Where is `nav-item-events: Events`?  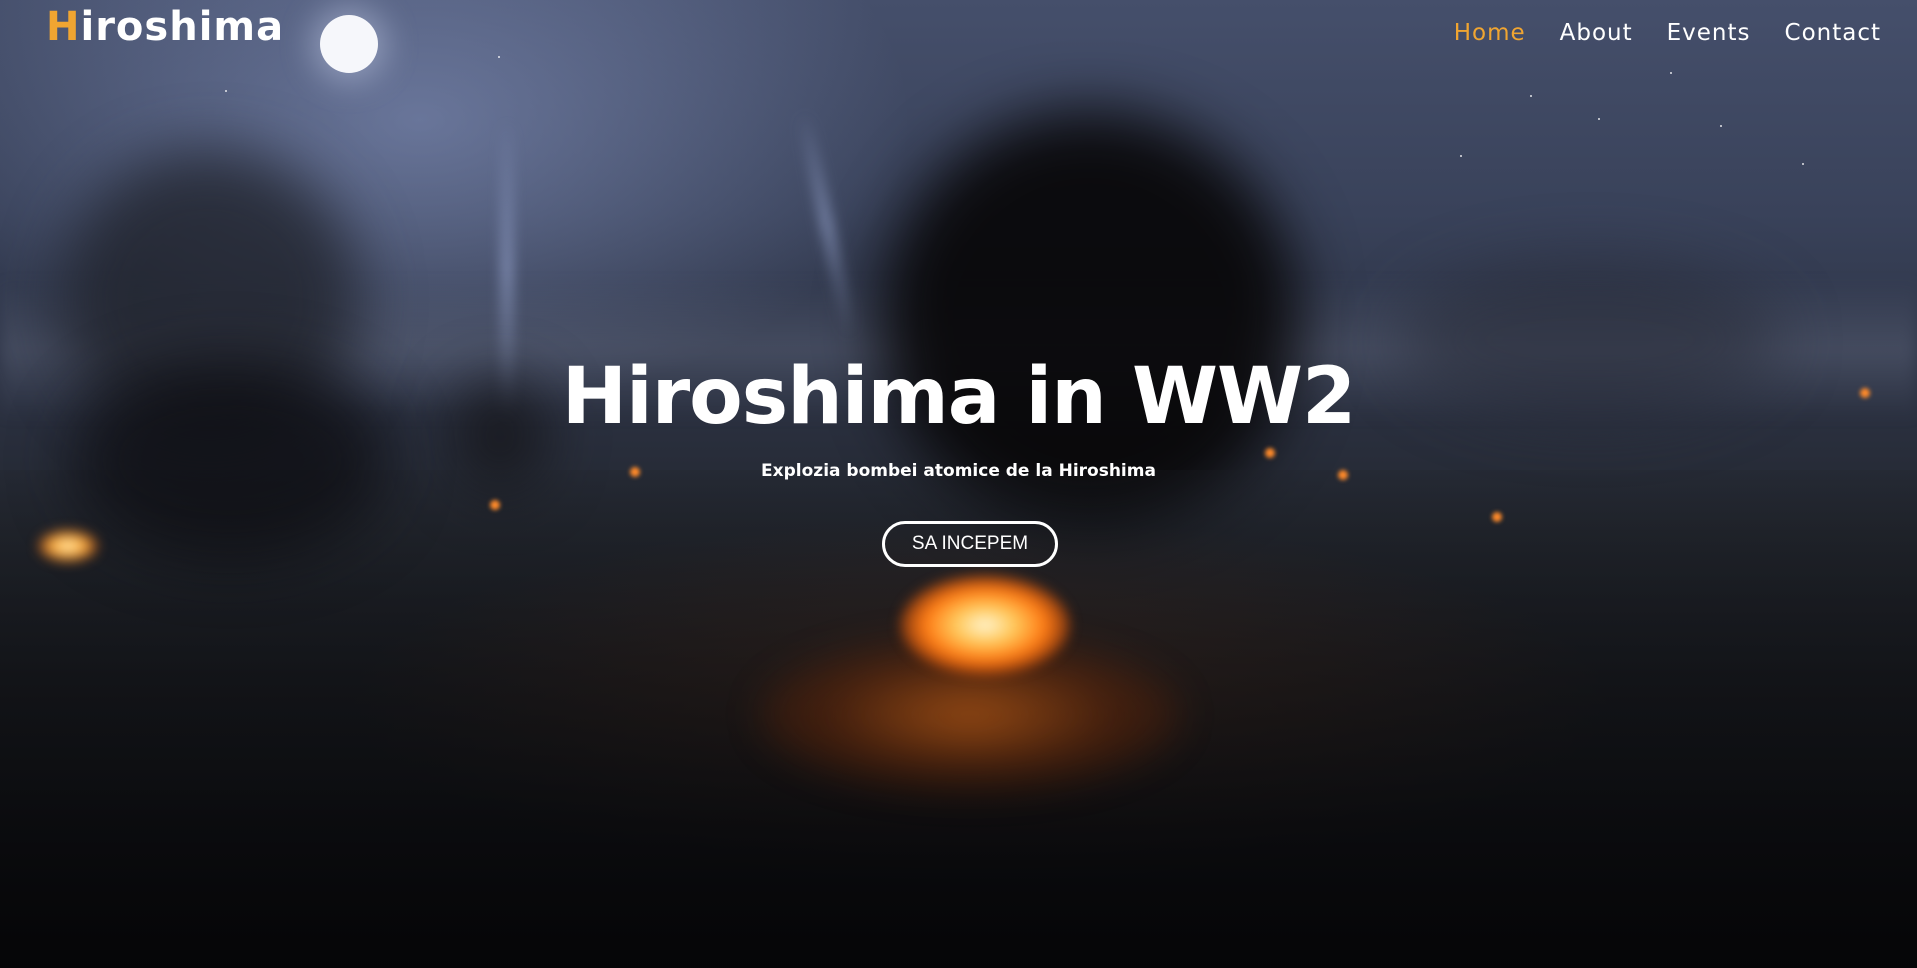 nav-item-events: Events is located at coordinates (1709, 33).